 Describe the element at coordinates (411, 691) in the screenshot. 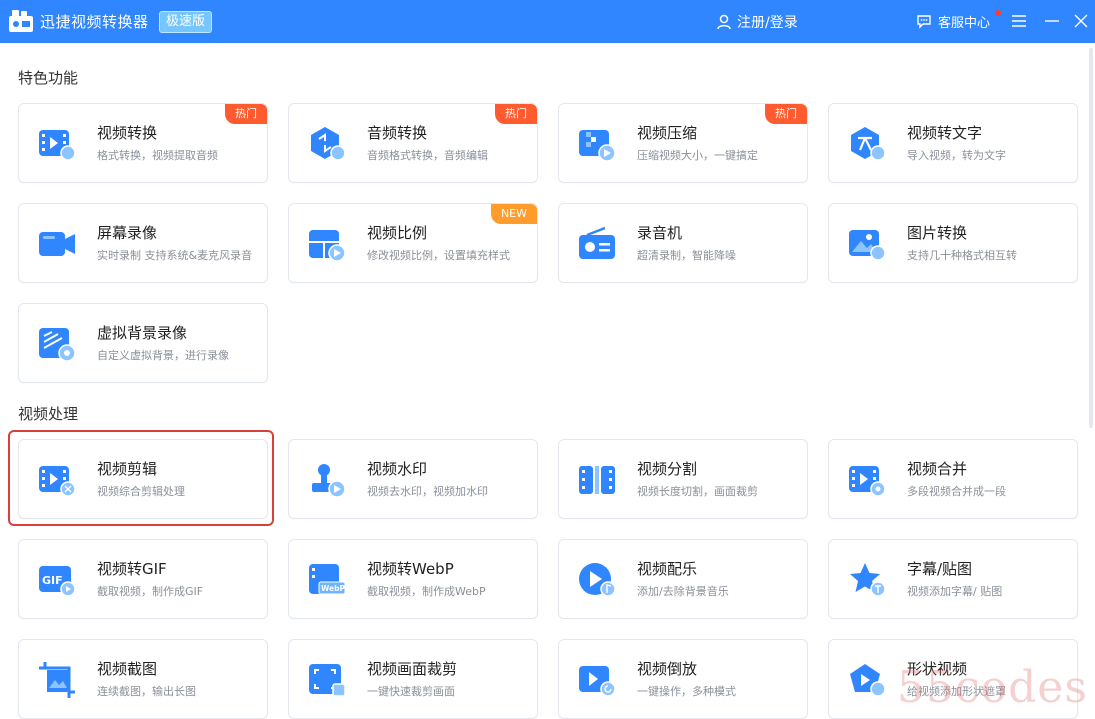

I see `card-desc: 一键快速裁剪画面` at that location.